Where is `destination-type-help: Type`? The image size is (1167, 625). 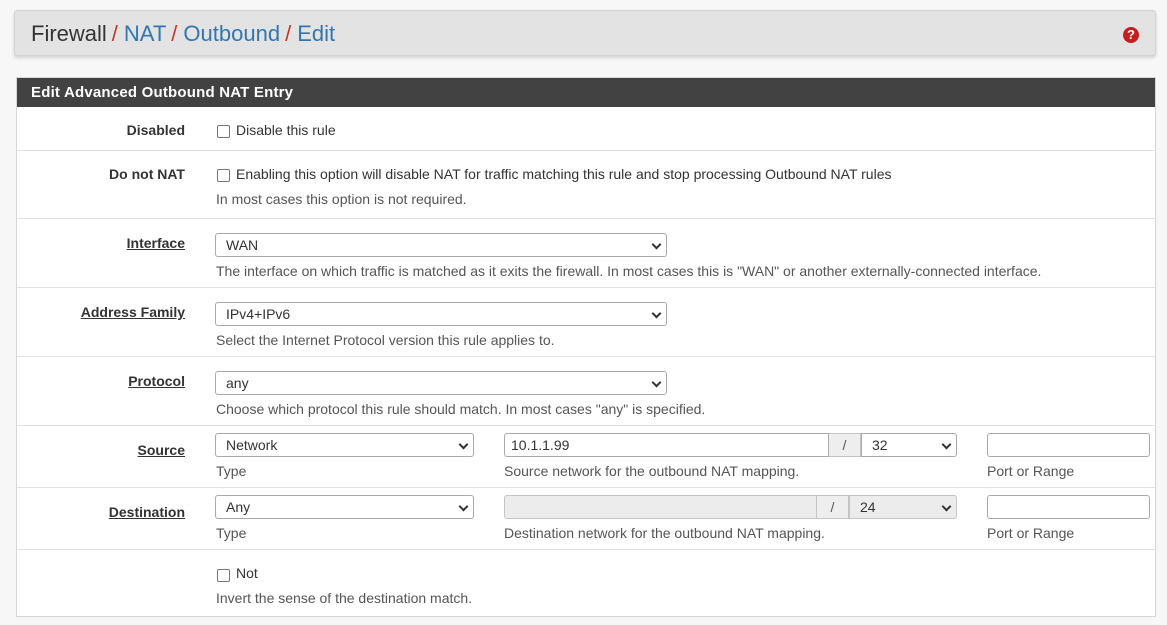
destination-type-help: Type is located at coordinates (231, 533).